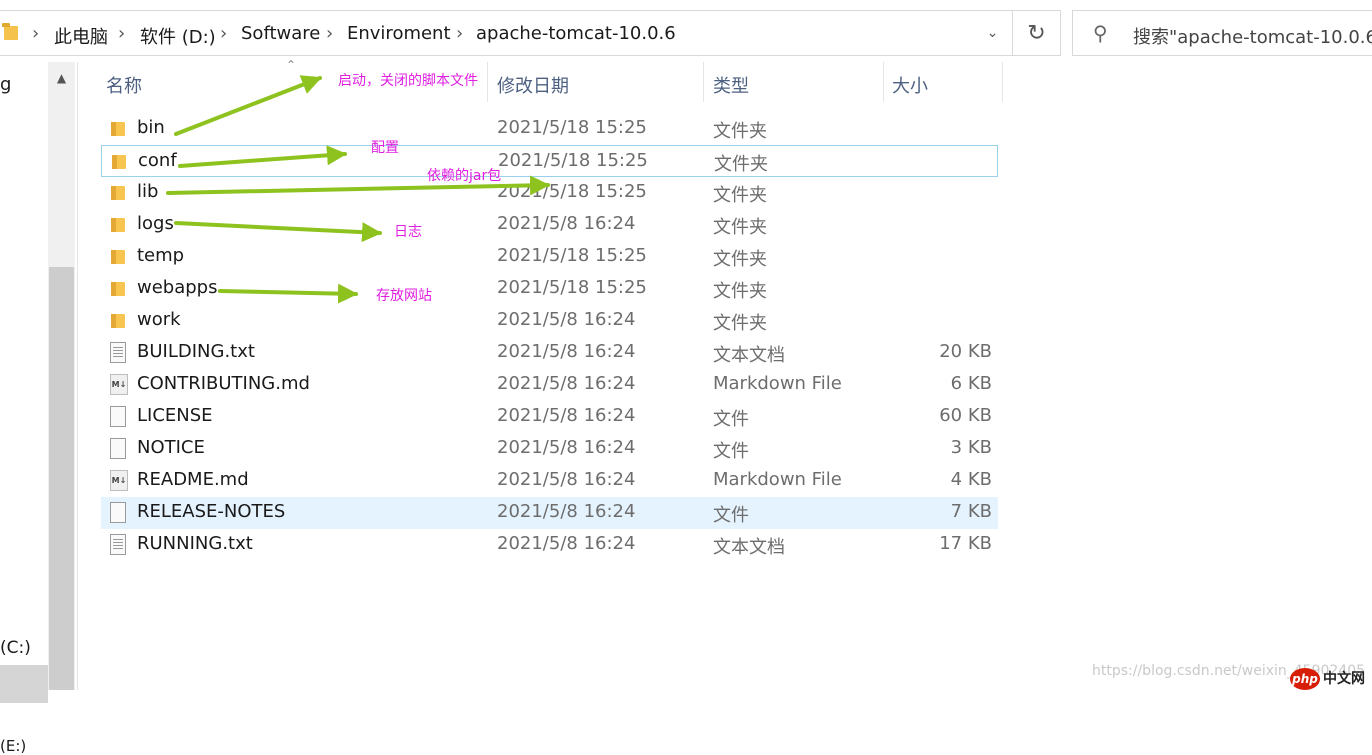 This screenshot has height=755, width=1372. What do you see at coordinates (13, 746) in the screenshot?
I see `nav-item-drive-e: (E:)` at bounding box center [13, 746].